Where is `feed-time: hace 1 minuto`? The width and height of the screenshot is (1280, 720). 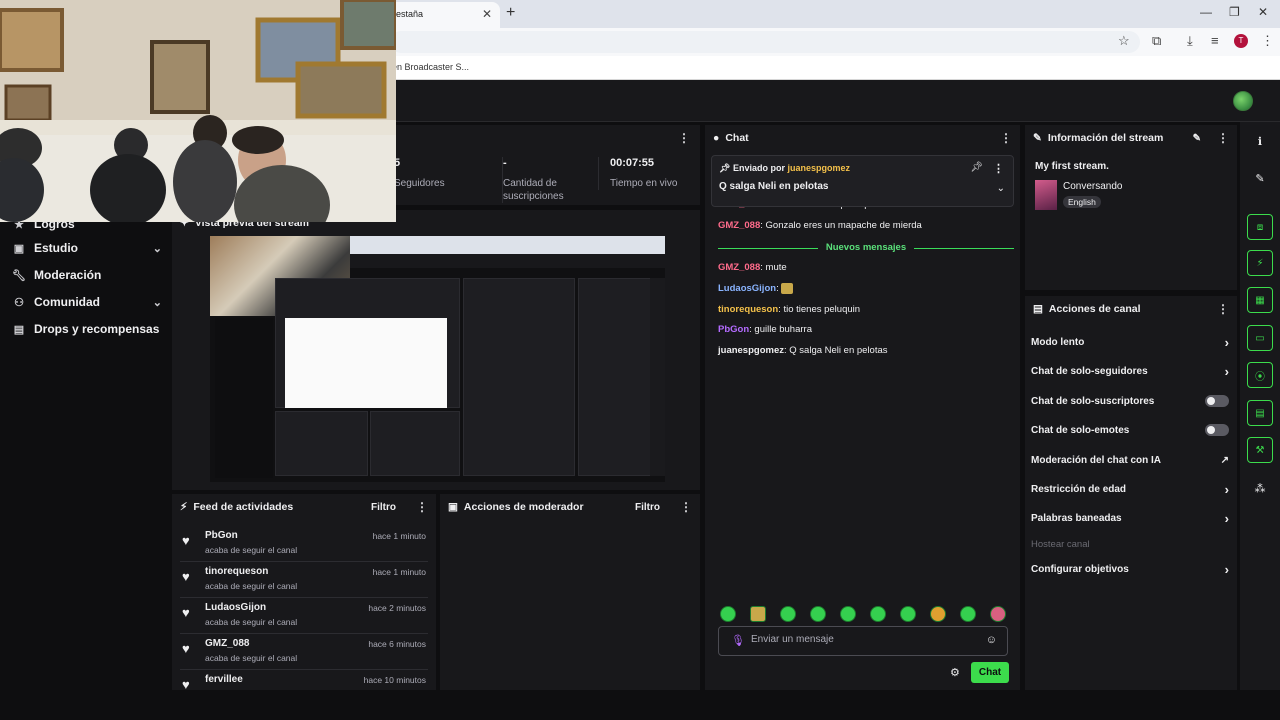
feed-time: hace 1 minuto is located at coordinates (399, 572).